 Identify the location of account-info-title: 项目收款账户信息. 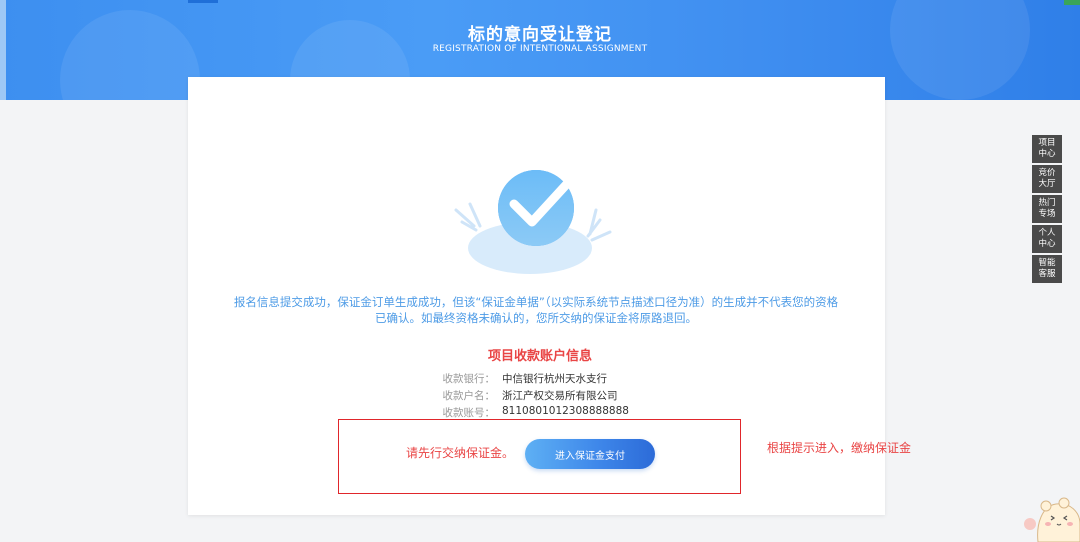
(539, 356).